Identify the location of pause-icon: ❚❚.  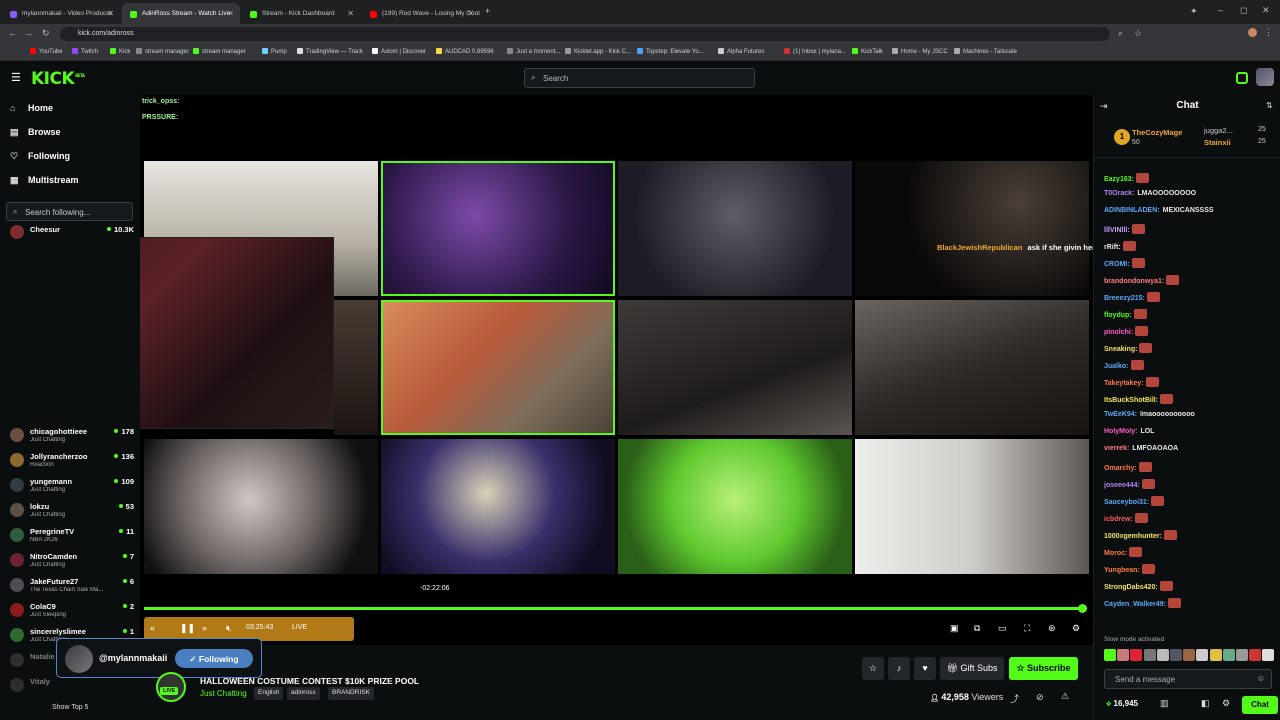
(187, 628).